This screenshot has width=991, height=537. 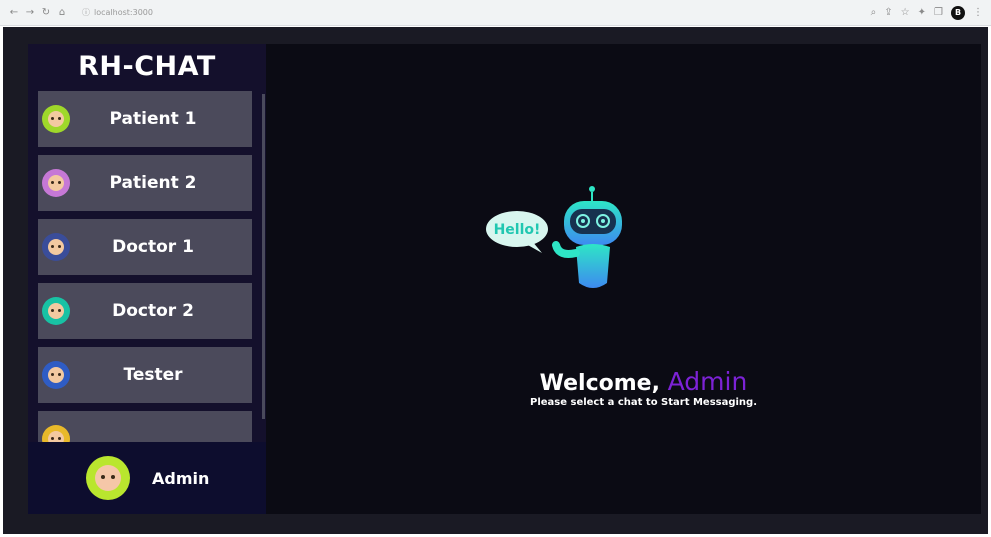 I want to click on welcome-heading: Welcome, Admin, so click(x=643, y=381).